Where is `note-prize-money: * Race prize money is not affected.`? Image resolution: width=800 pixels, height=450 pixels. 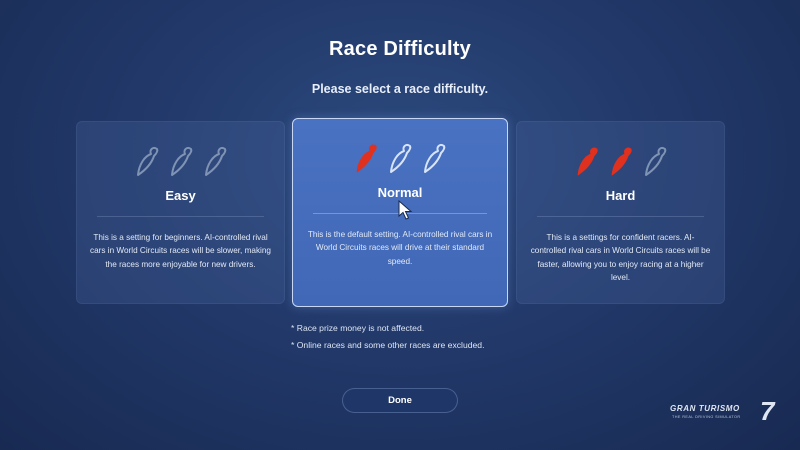
note-prize-money: * Race prize money is not affected. is located at coordinates (358, 328).